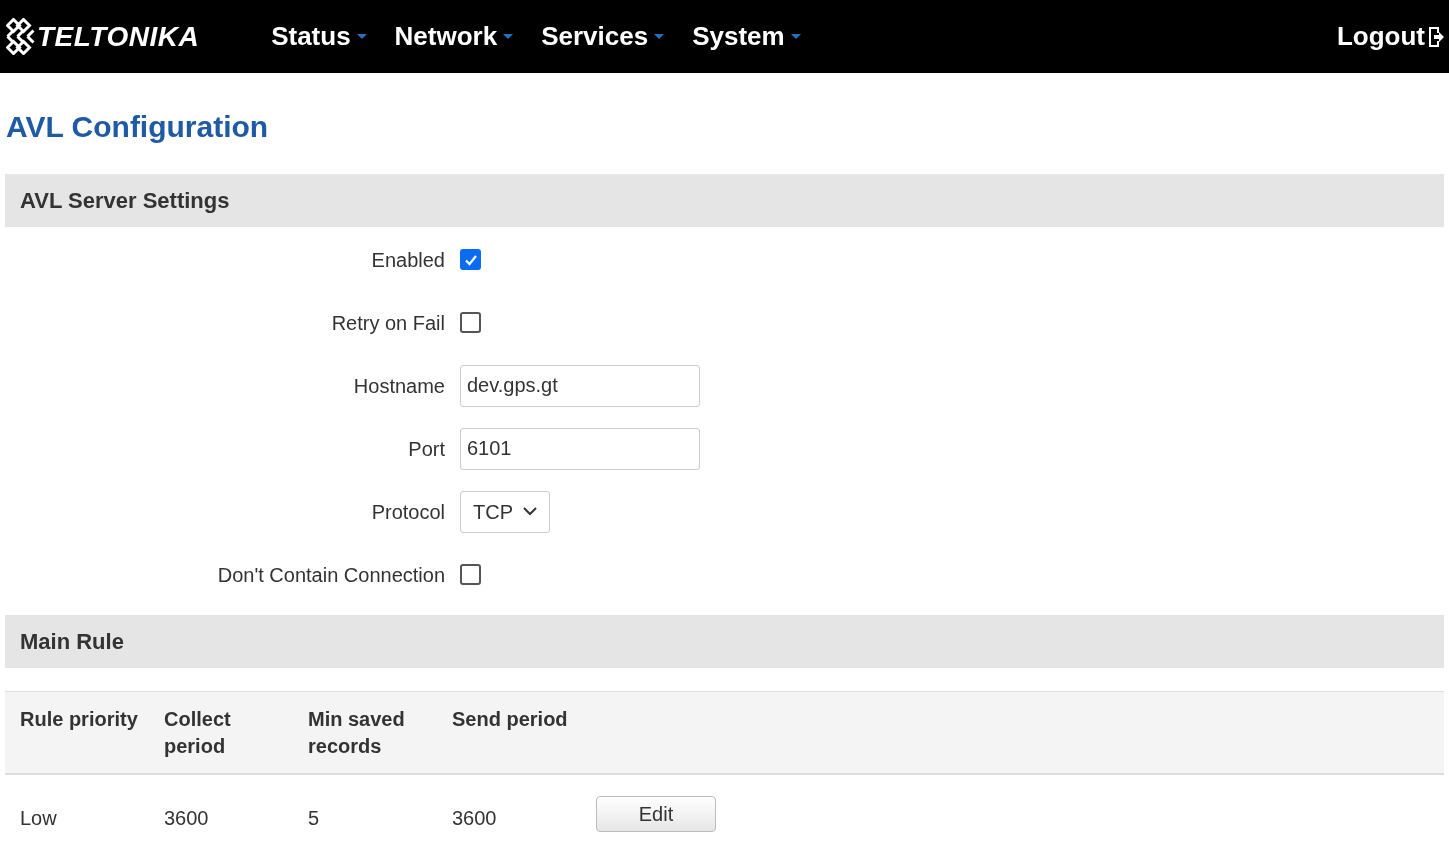  Describe the element at coordinates (125, 201) in the screenshot. I see `section-title: AVL Server Settings` at that location.